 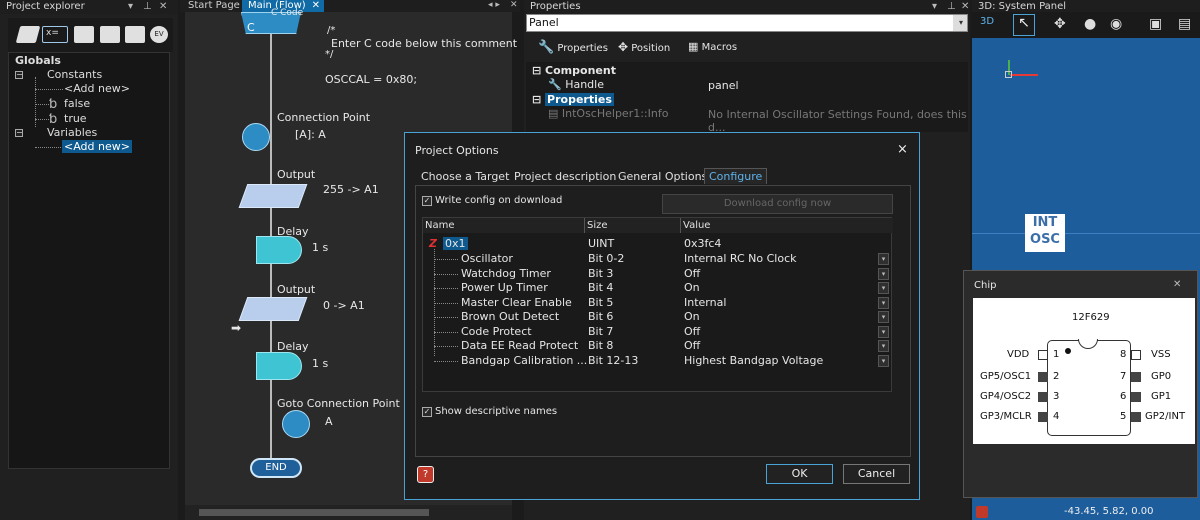 I want to click on column-header-size: Size, so click(x=633, y=225).